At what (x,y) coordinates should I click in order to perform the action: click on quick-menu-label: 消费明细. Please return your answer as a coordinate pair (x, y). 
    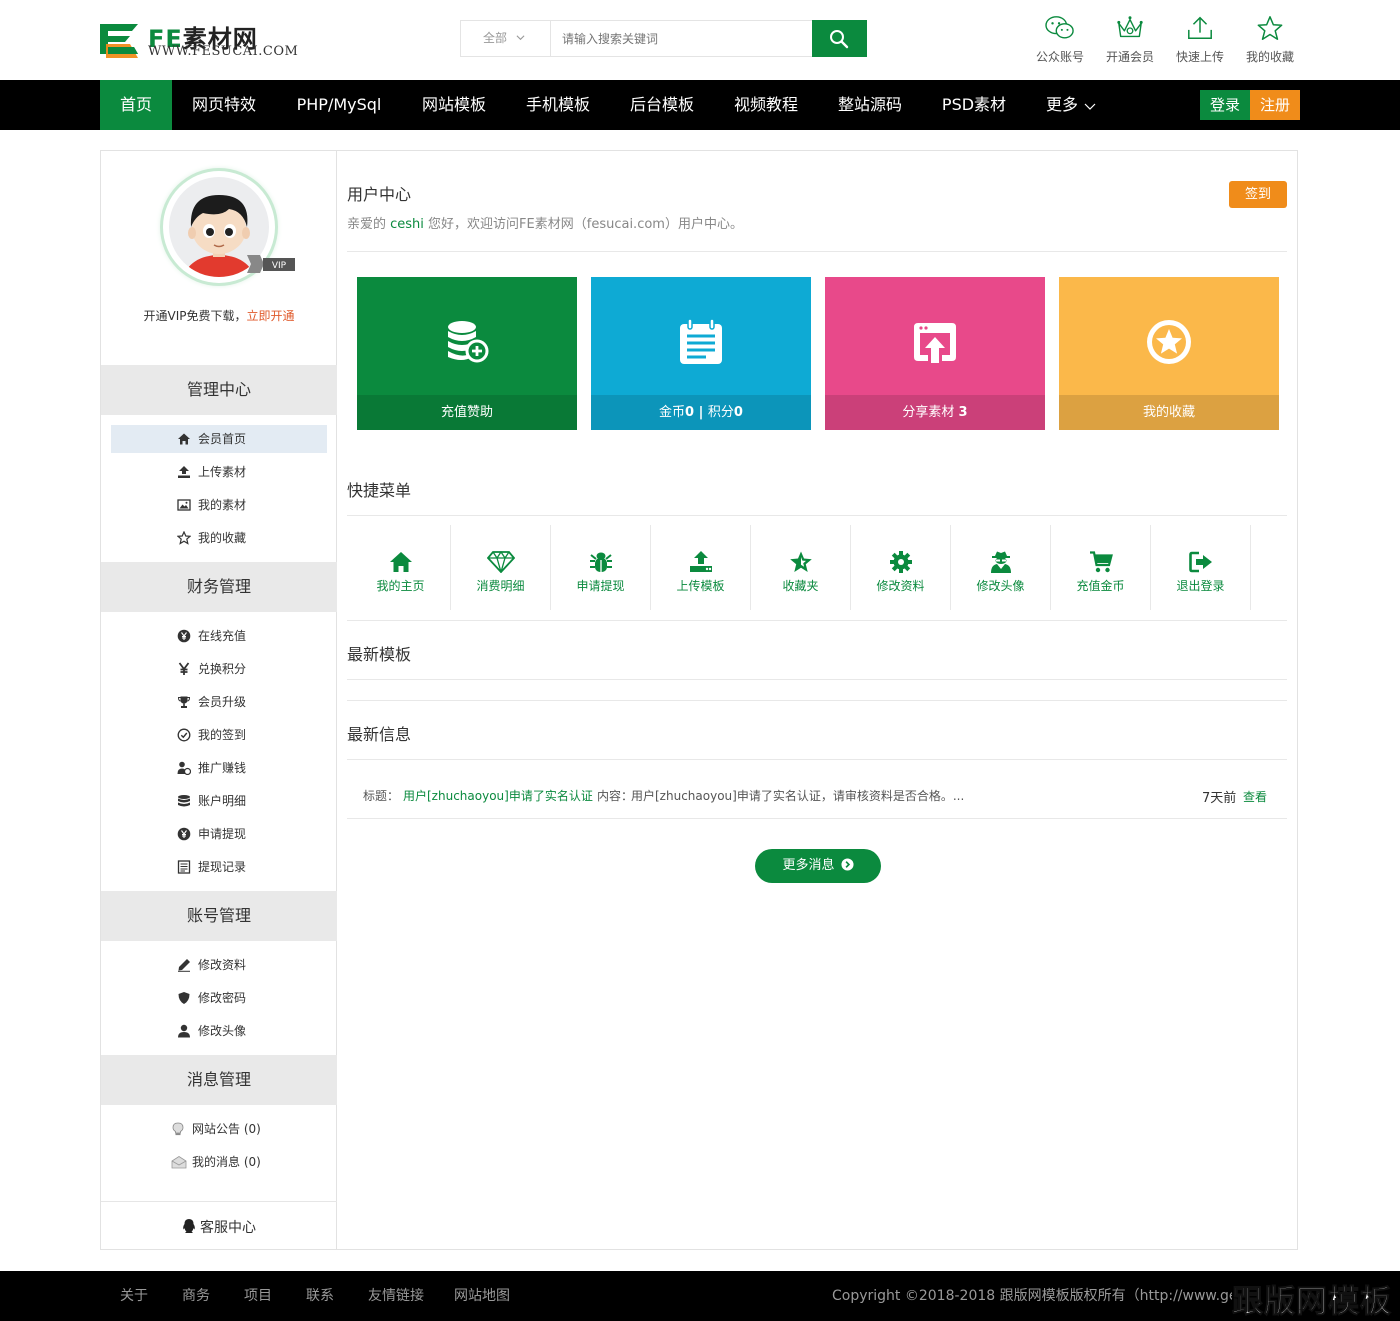
    Looking at the image, I should click on (500, 586).